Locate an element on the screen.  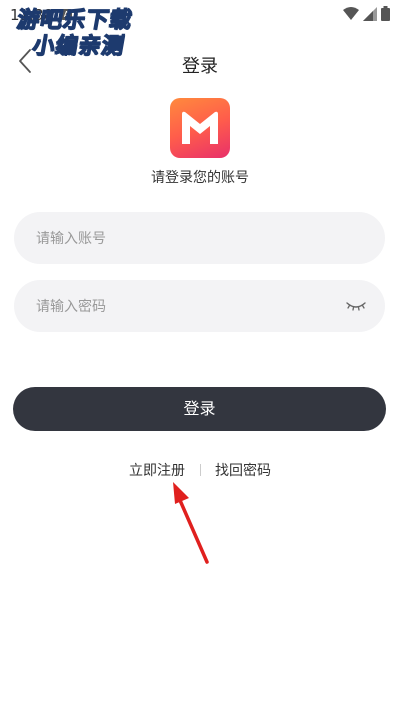
password-input is located at coordinates (181, 307).